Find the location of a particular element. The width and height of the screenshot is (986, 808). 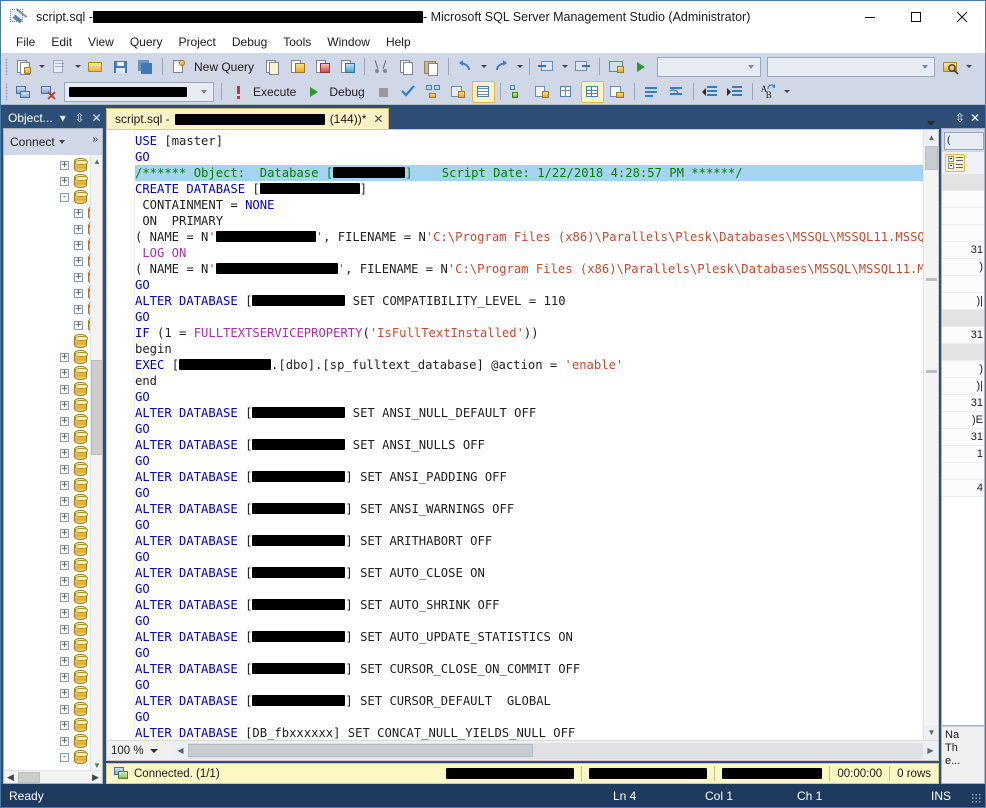

new-item-dropdown-icon is located at coordinates (77, 67).